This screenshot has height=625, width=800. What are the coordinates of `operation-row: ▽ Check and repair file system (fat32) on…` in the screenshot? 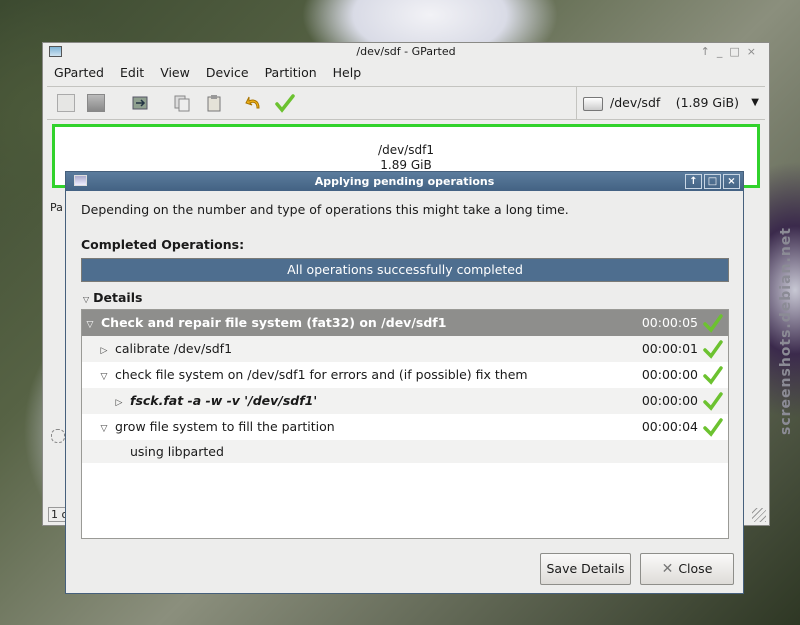 It's located at (405, 323).